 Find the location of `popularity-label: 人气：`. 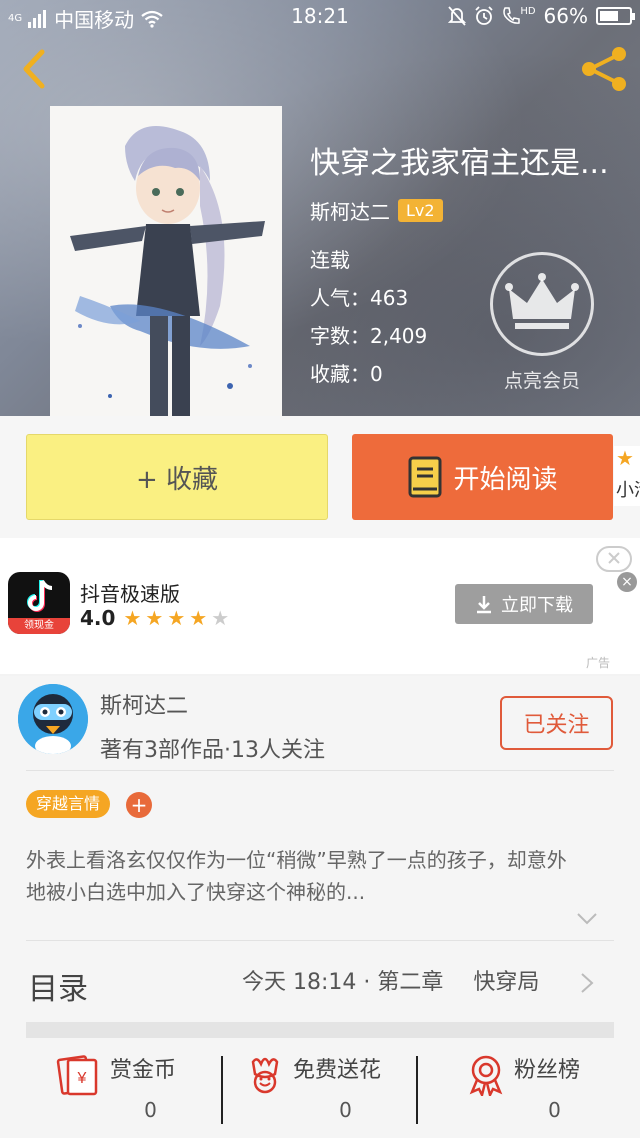

popularity-label: 人气： is located at coordinates (340, 298).